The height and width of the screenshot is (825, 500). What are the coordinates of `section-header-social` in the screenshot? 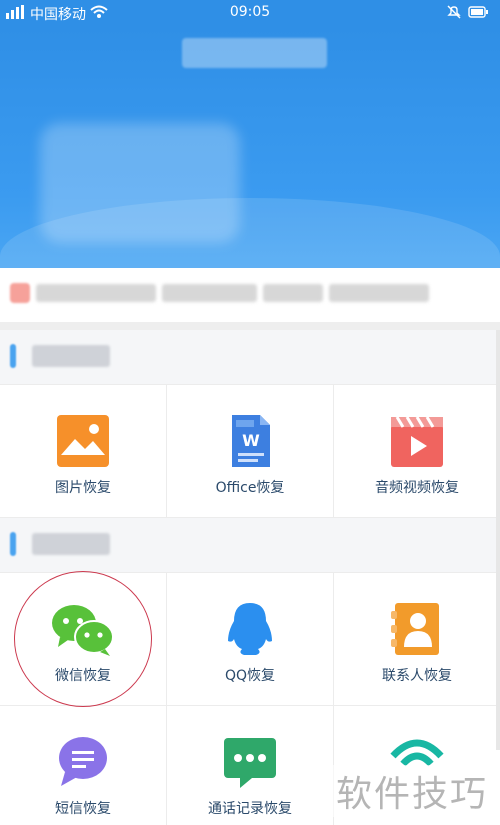 It's located at (250, 545).